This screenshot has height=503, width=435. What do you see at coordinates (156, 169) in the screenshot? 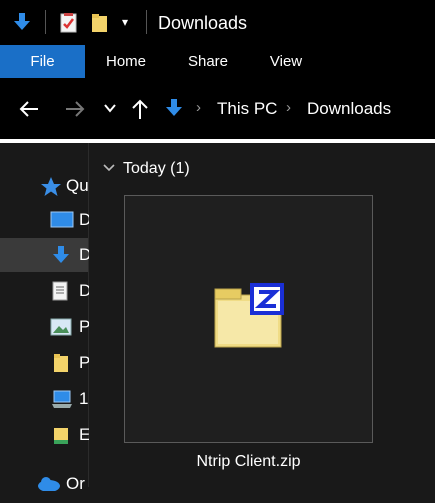
I see `group-header-today: Today (1)` at bounding box center [156, 169].